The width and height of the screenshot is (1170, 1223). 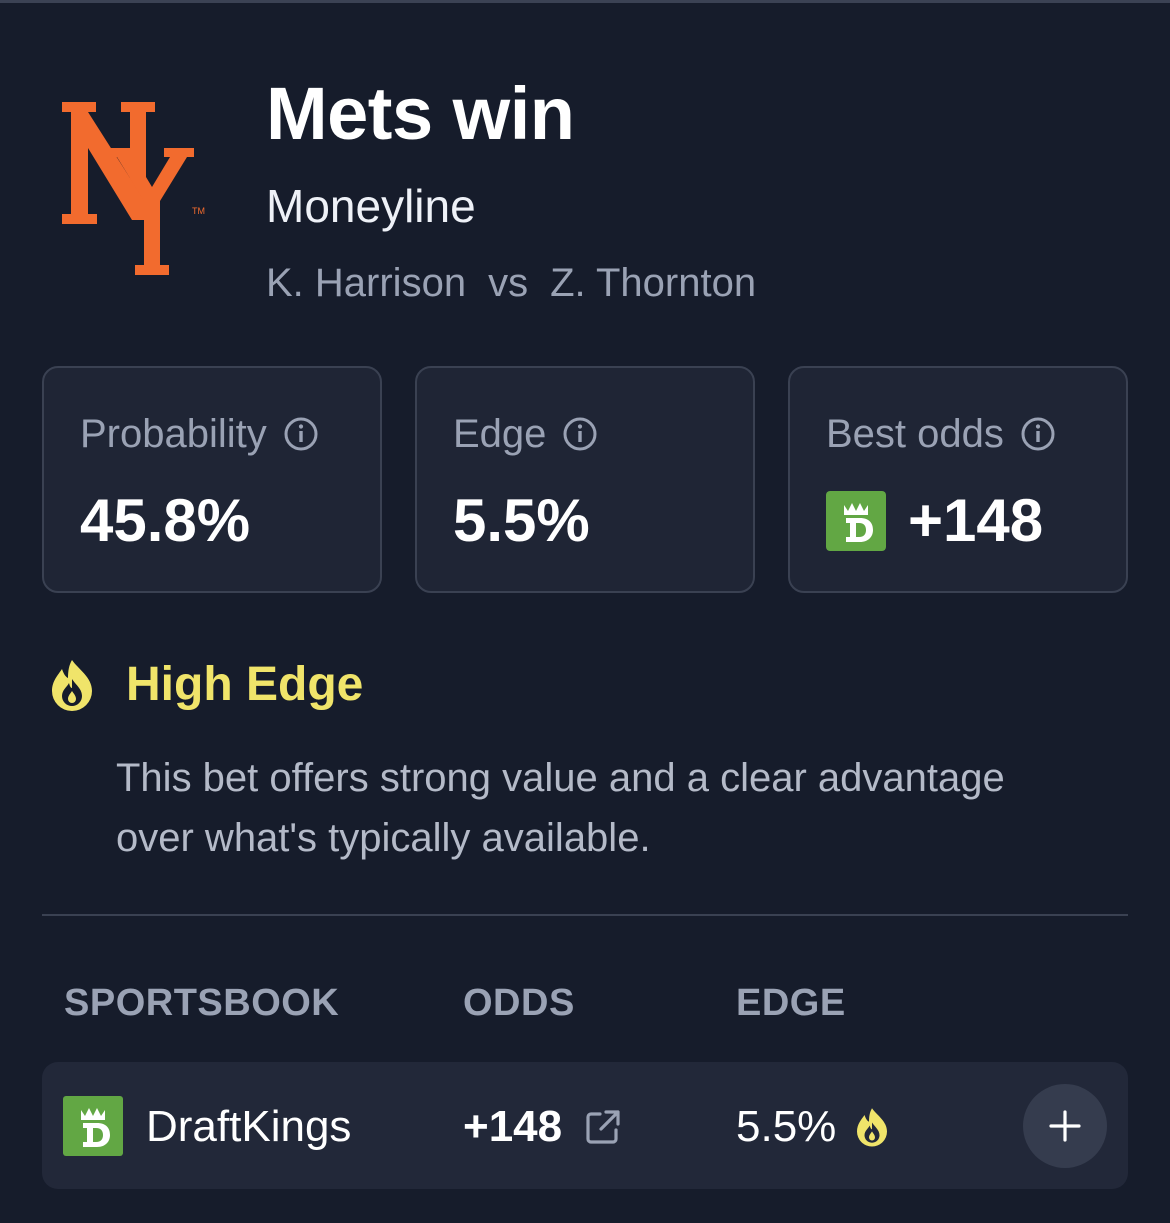 I want to click on pitcher-a: K. Harrison, so click(x=366, y=283).